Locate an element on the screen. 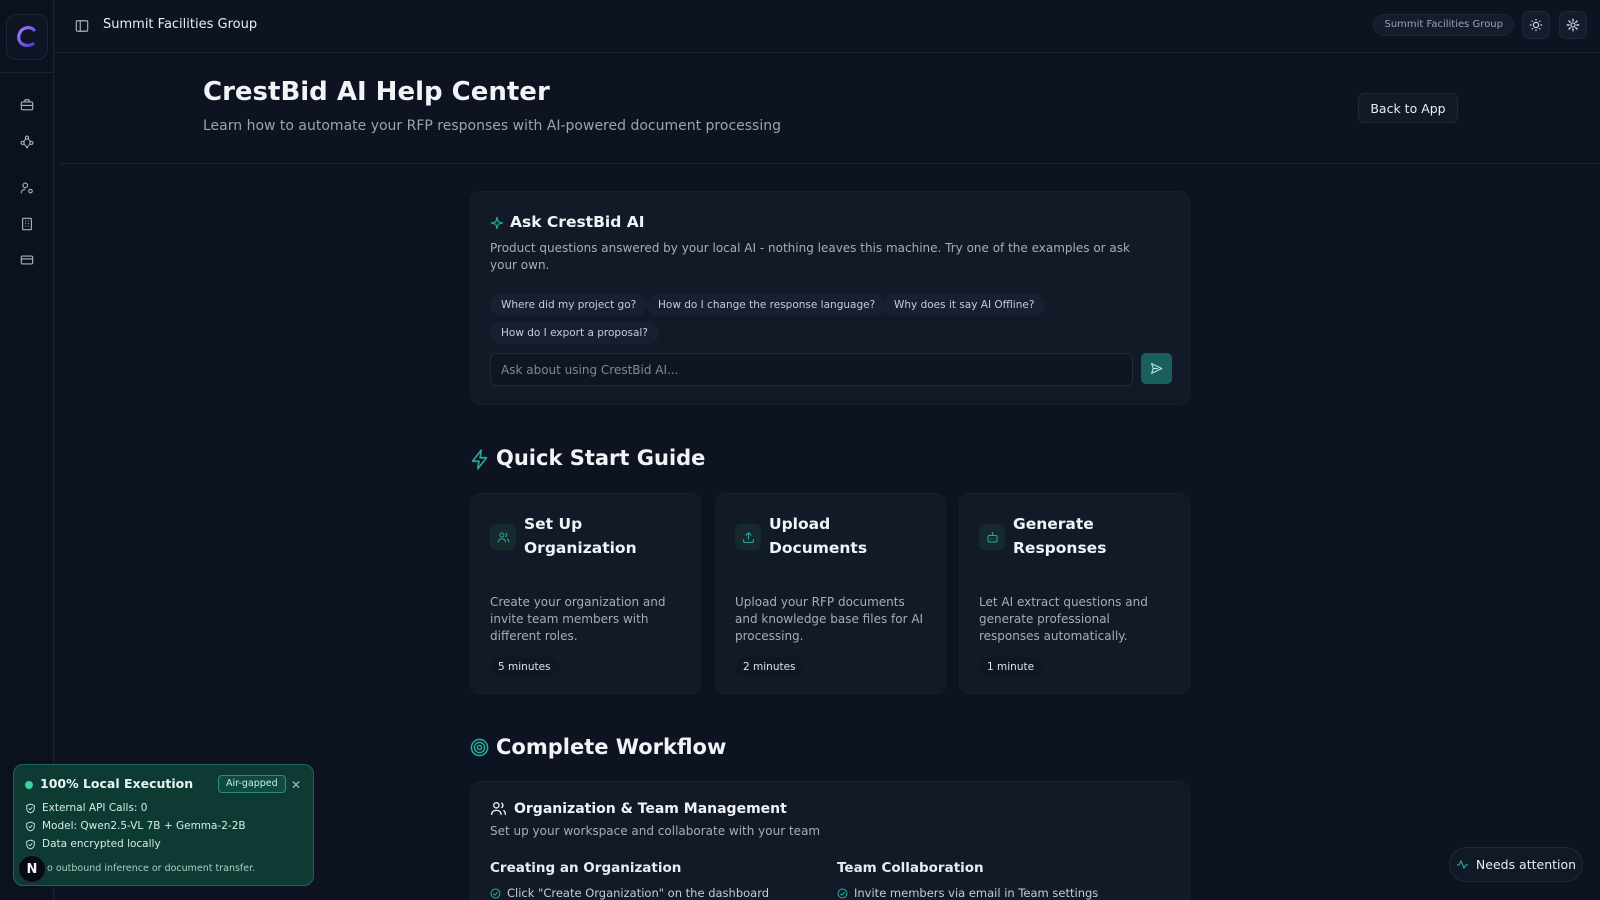  org-title: Summit Facilities Group is located at coordinates (180, 24).